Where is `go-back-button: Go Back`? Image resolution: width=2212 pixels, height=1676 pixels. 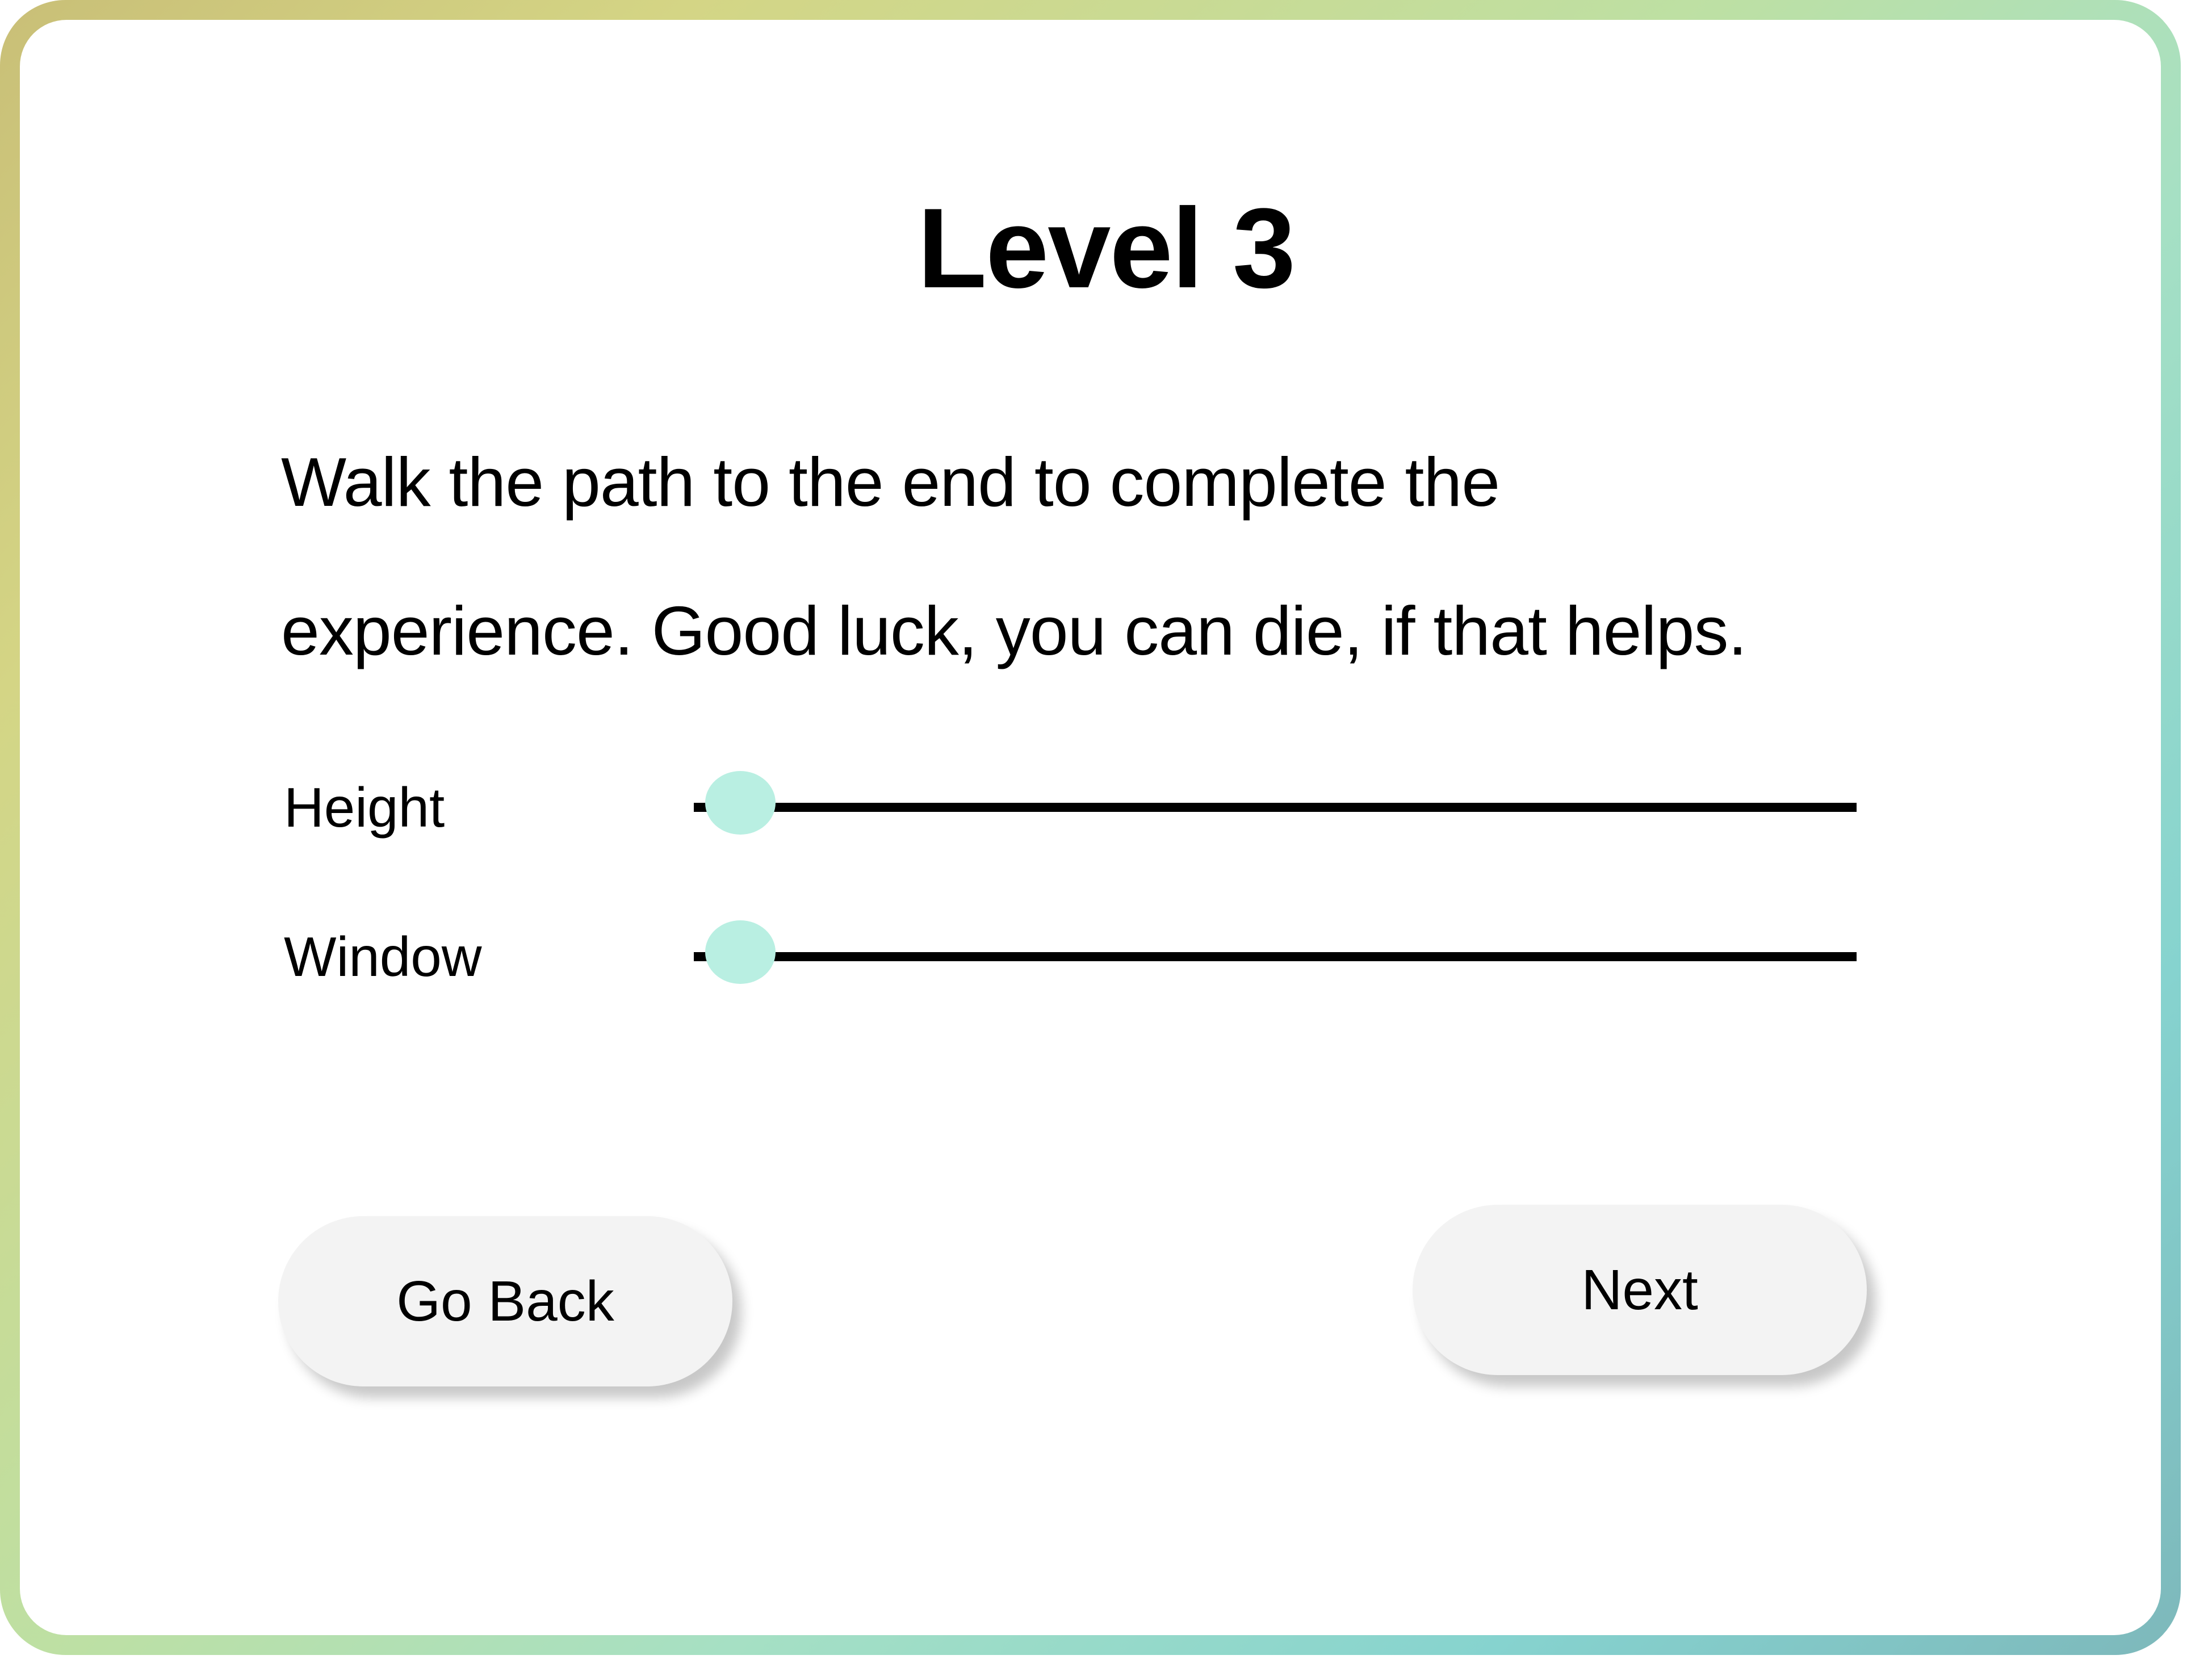 go-back-button: Go Back is located at coordinates (505, 1301).